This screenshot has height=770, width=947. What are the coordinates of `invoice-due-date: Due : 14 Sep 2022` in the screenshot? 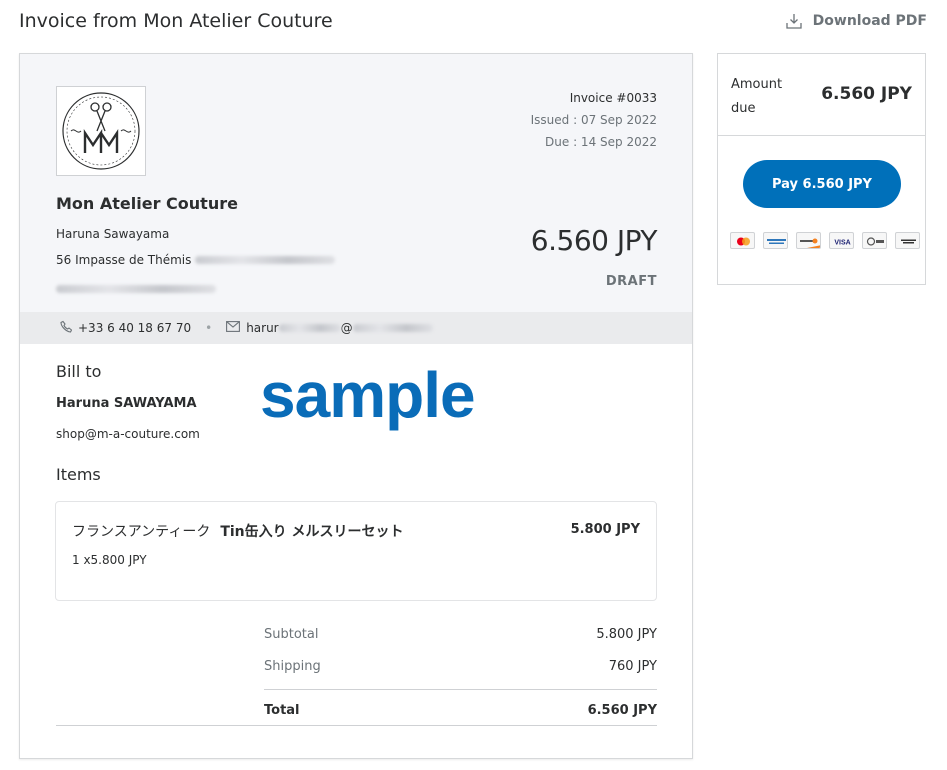 It's located at (601, 142).